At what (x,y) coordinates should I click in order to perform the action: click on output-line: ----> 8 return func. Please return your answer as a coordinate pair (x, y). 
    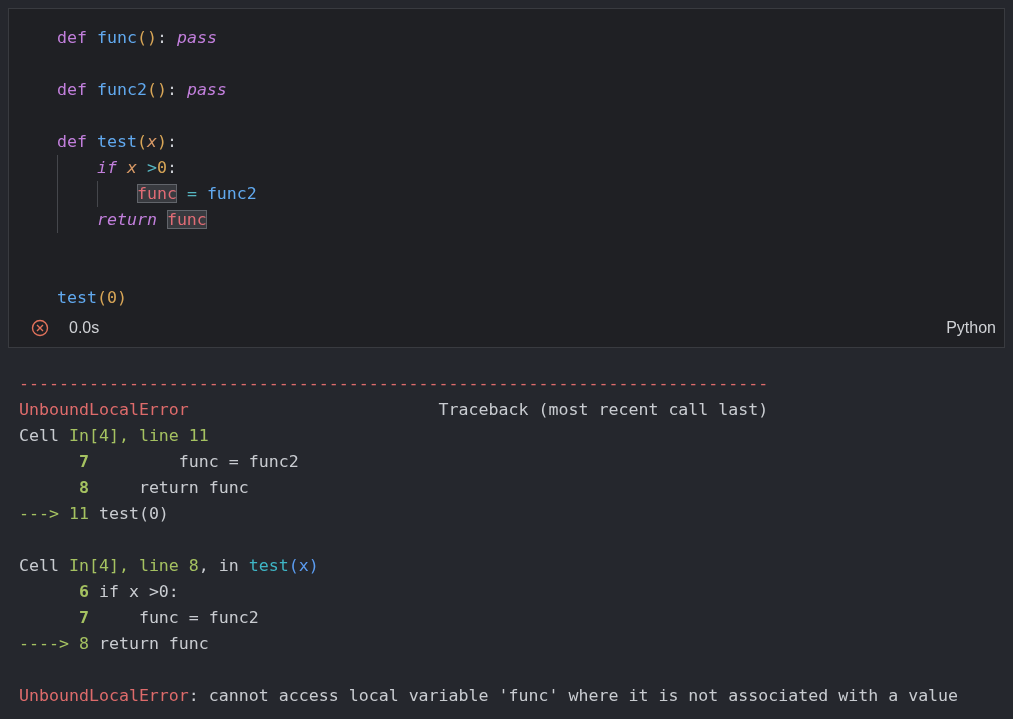
    Looking at the image, I should click on (114, 643).